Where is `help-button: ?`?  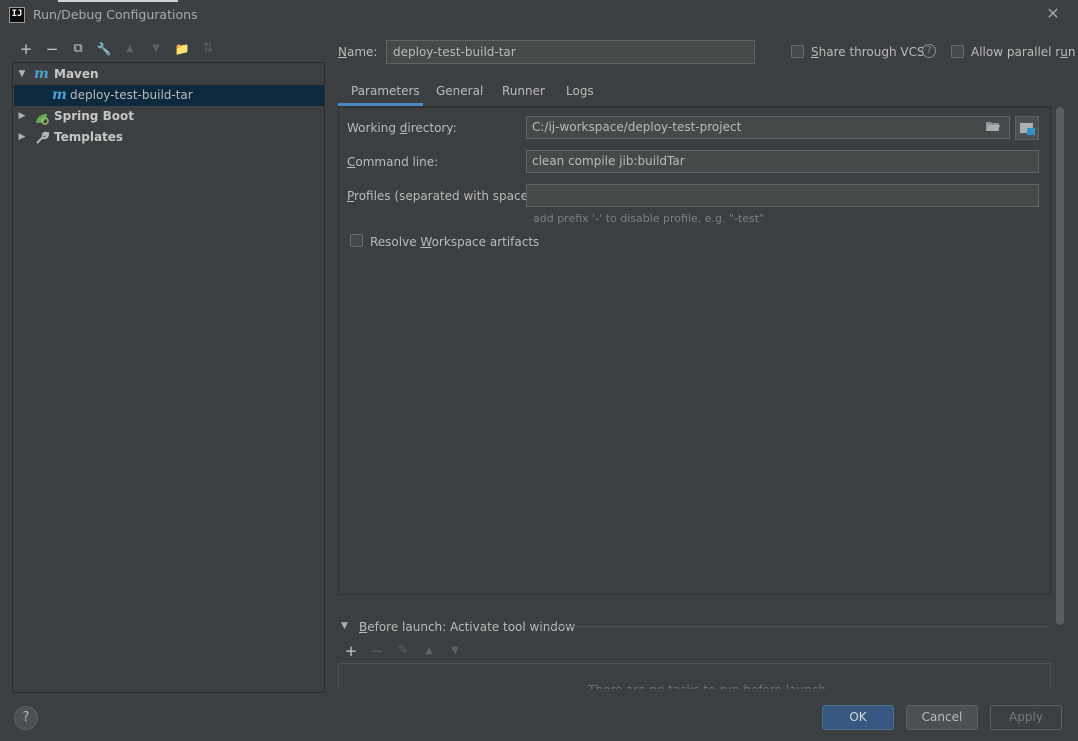 help-button: ? is located at coordinates (26, 718).